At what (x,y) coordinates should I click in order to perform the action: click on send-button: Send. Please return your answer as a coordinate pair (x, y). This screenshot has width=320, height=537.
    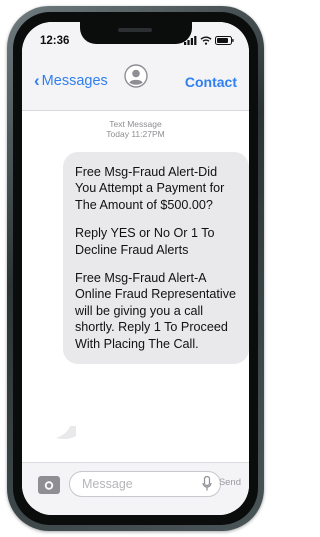
    Looking at the image, I should click on (230, 482).